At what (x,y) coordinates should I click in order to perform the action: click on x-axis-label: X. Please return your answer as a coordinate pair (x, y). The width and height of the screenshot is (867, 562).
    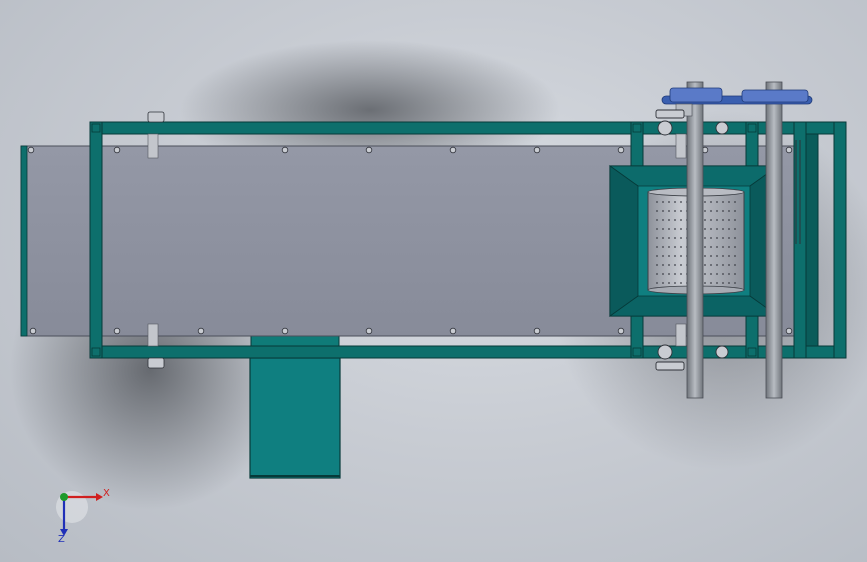
    Looking at the image, I should click on (106, 493).